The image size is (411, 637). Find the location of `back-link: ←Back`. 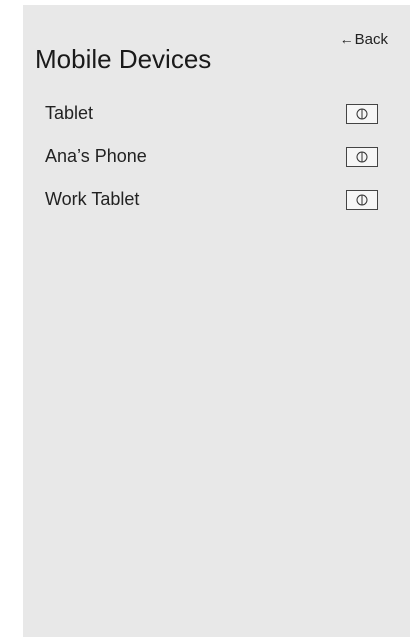

back-link: ←Back is located at coordinates (364, 39).